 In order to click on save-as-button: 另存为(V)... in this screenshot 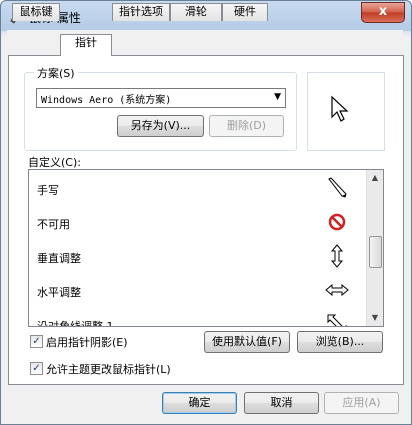, I will do `click(160, 126)`.